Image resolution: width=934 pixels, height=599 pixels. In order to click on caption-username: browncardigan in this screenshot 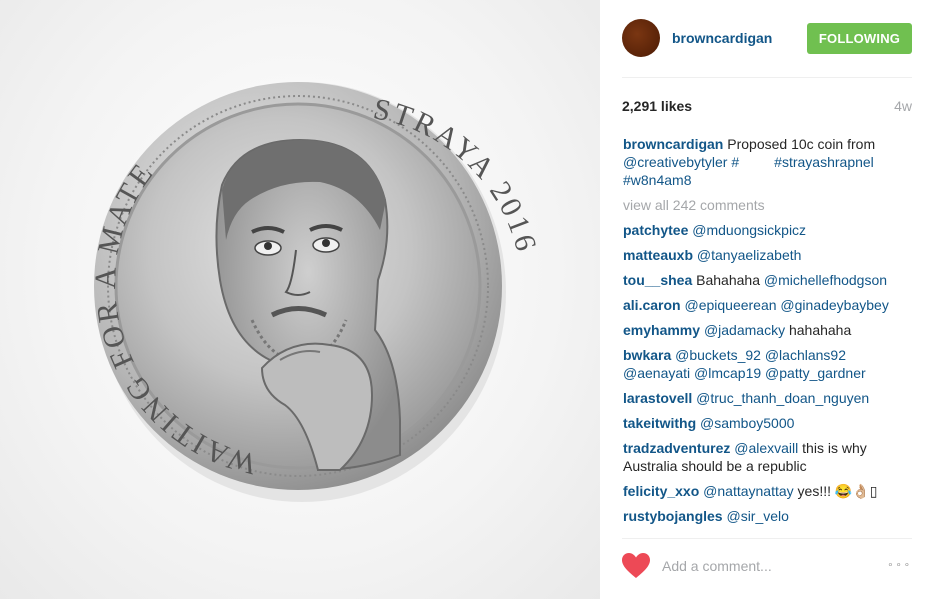, I will do `click(673, 144)`.